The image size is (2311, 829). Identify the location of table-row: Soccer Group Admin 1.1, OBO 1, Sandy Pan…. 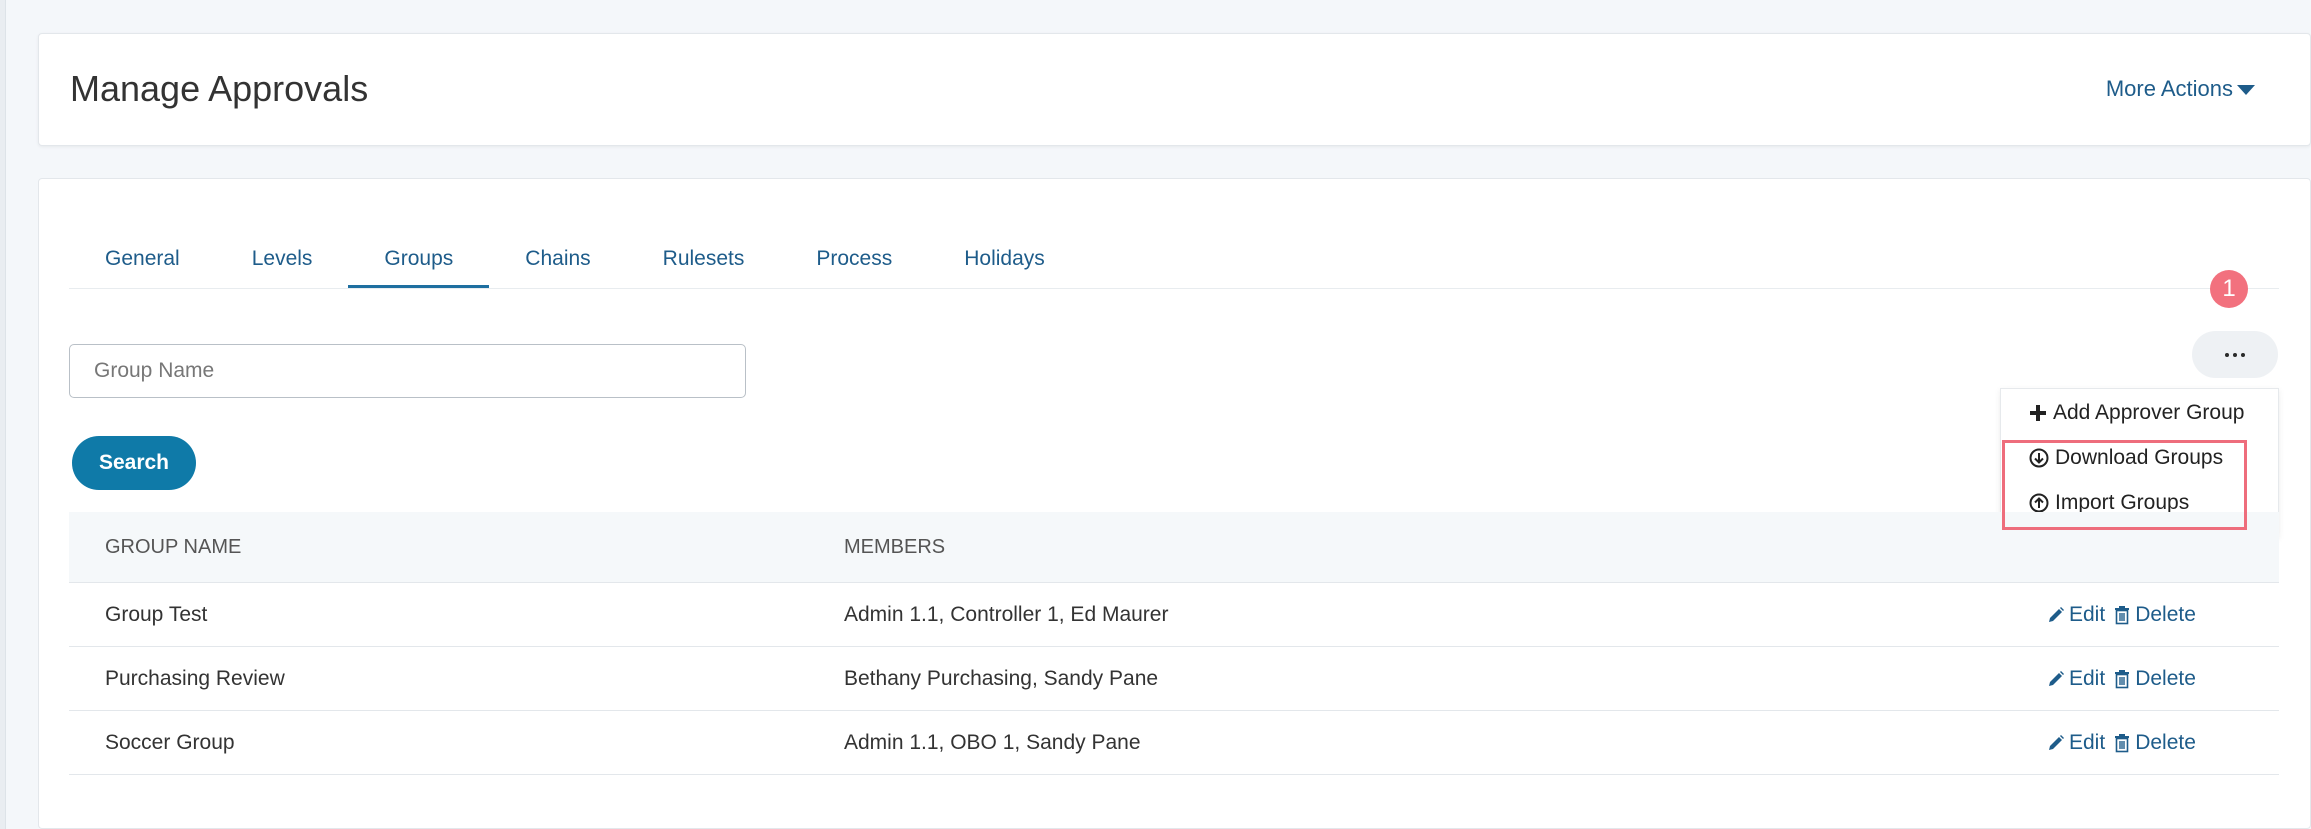
(1174, 743).